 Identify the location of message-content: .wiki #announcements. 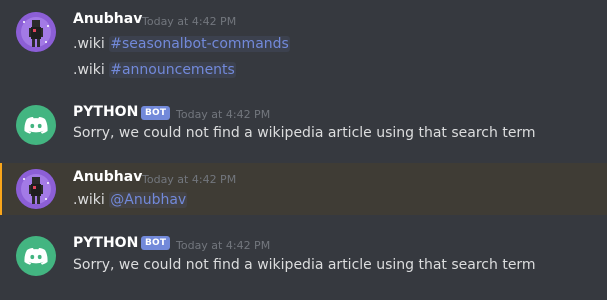
(154, 70).